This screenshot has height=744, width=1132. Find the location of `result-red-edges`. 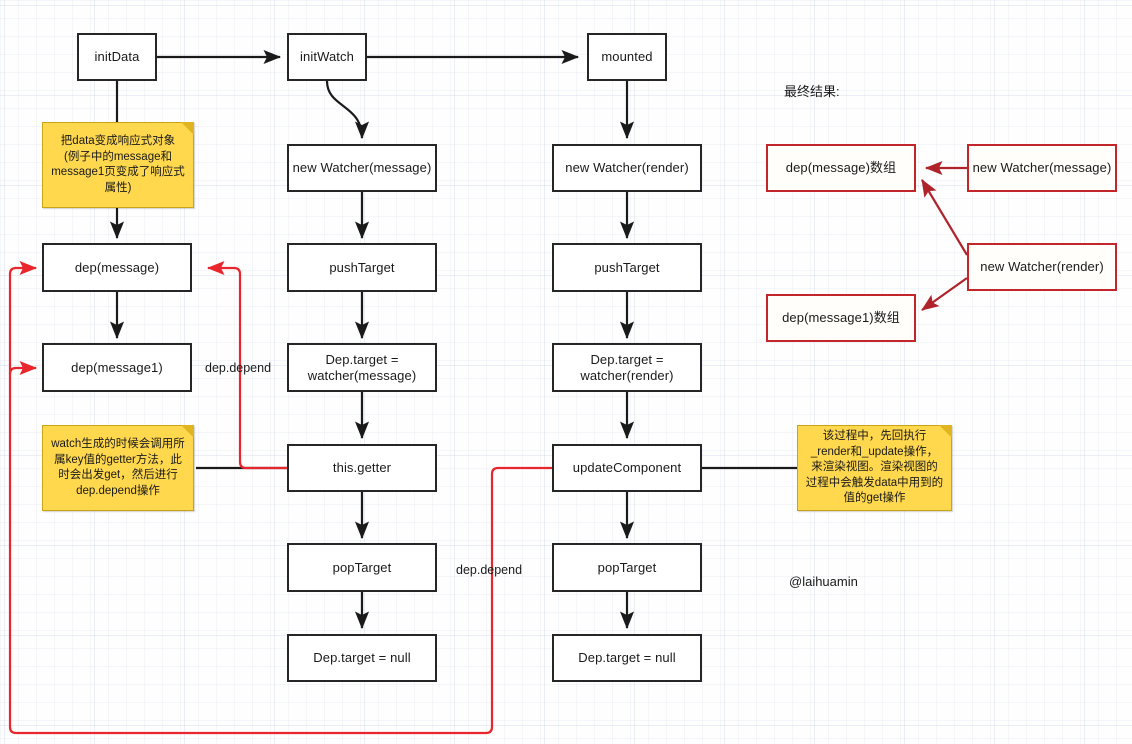

result-red-edges is located at coordinates (944, 235).